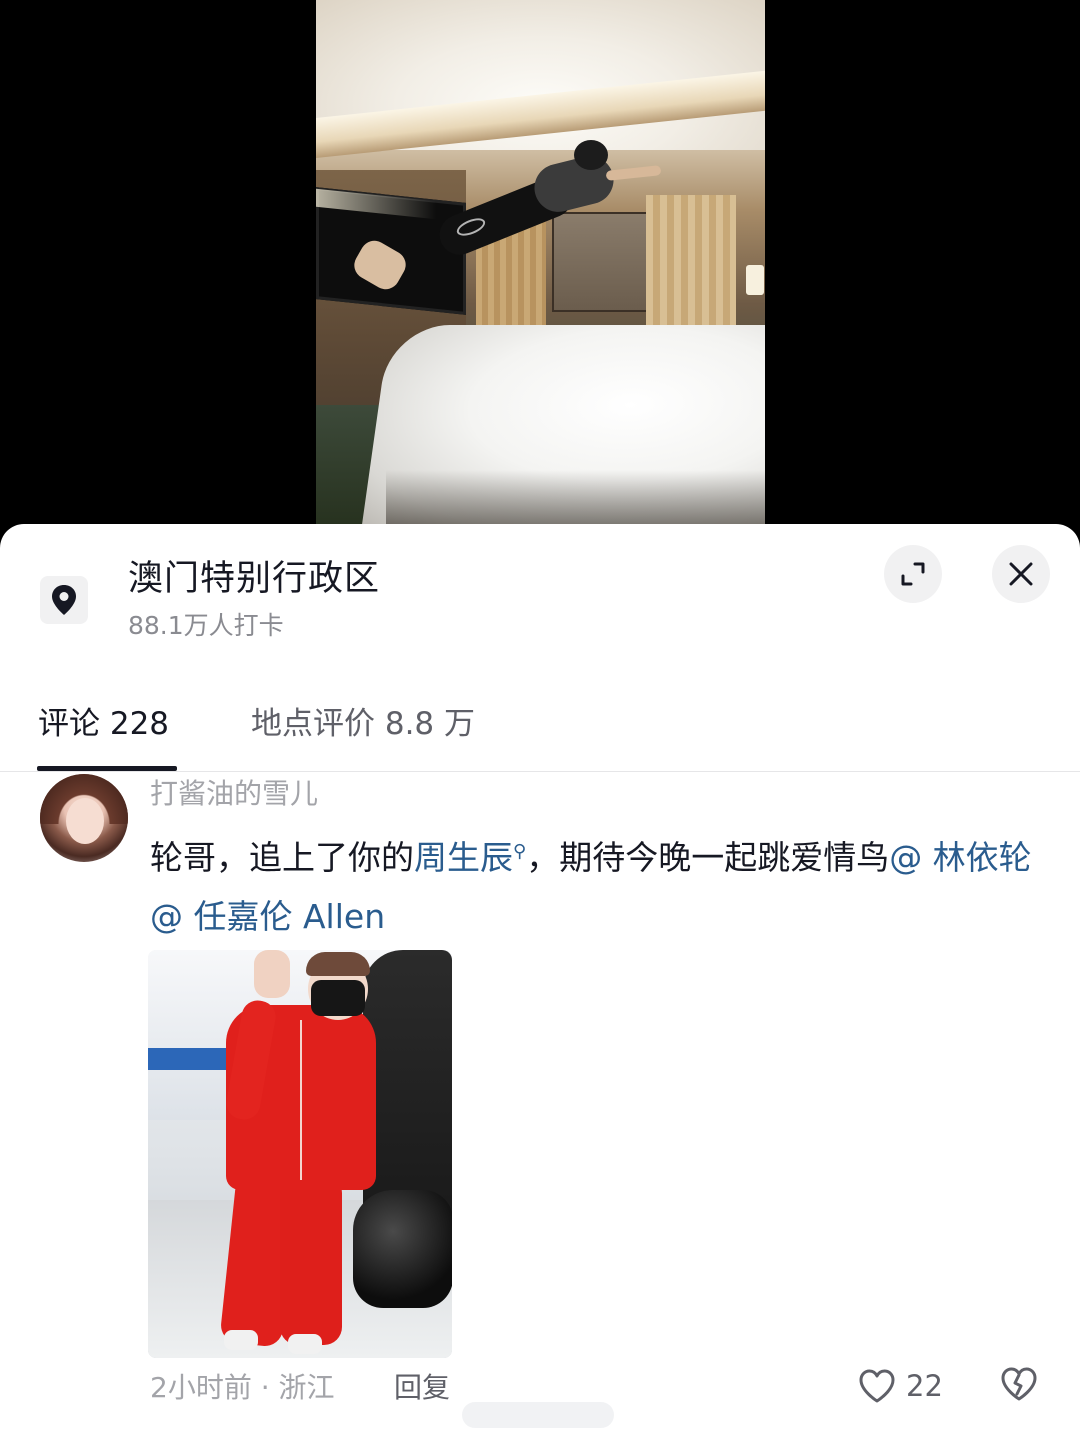 Image resolution: width=1080 pixels, height=1440 pixels. I want to click on video-person-arm, so click(633, 173).